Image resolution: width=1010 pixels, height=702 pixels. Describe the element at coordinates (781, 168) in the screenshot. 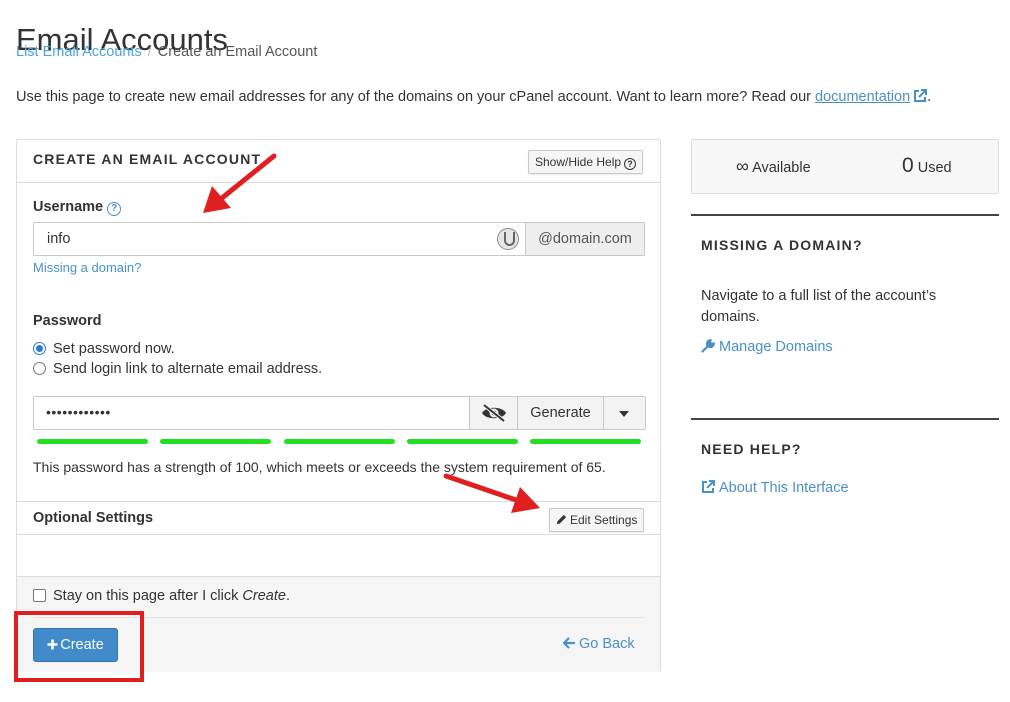

I see `available-label: Available` at that location.